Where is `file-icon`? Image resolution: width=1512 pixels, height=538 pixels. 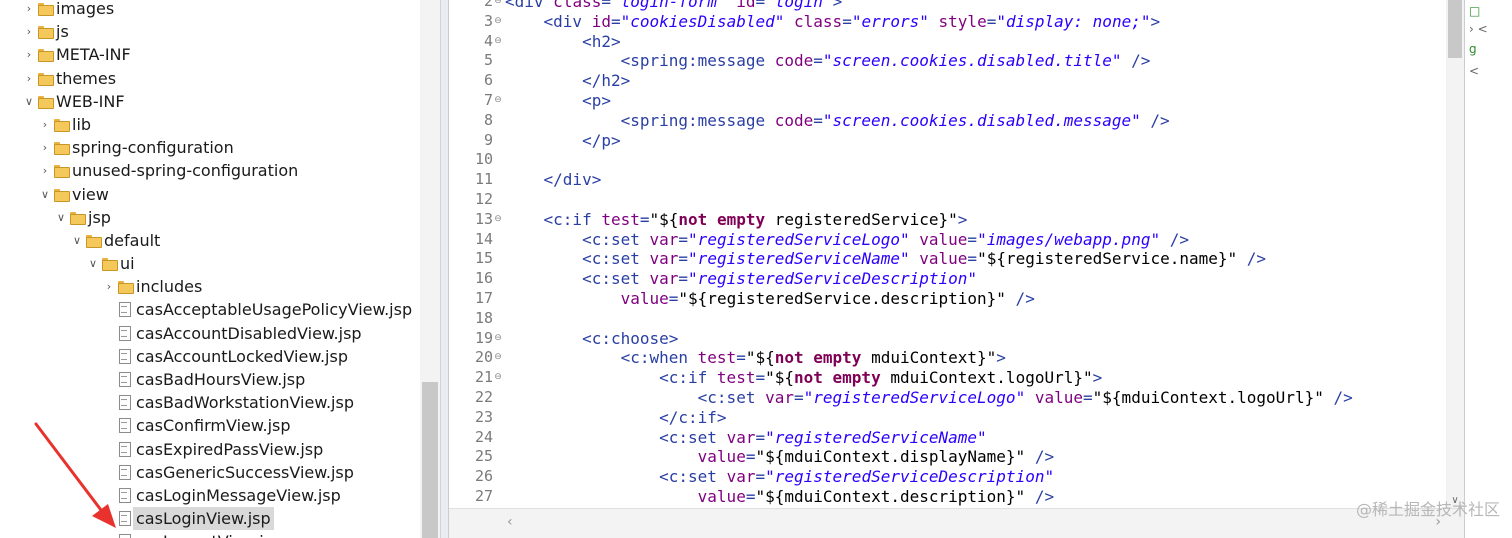 file-icon is located at coordinates (125, 519).